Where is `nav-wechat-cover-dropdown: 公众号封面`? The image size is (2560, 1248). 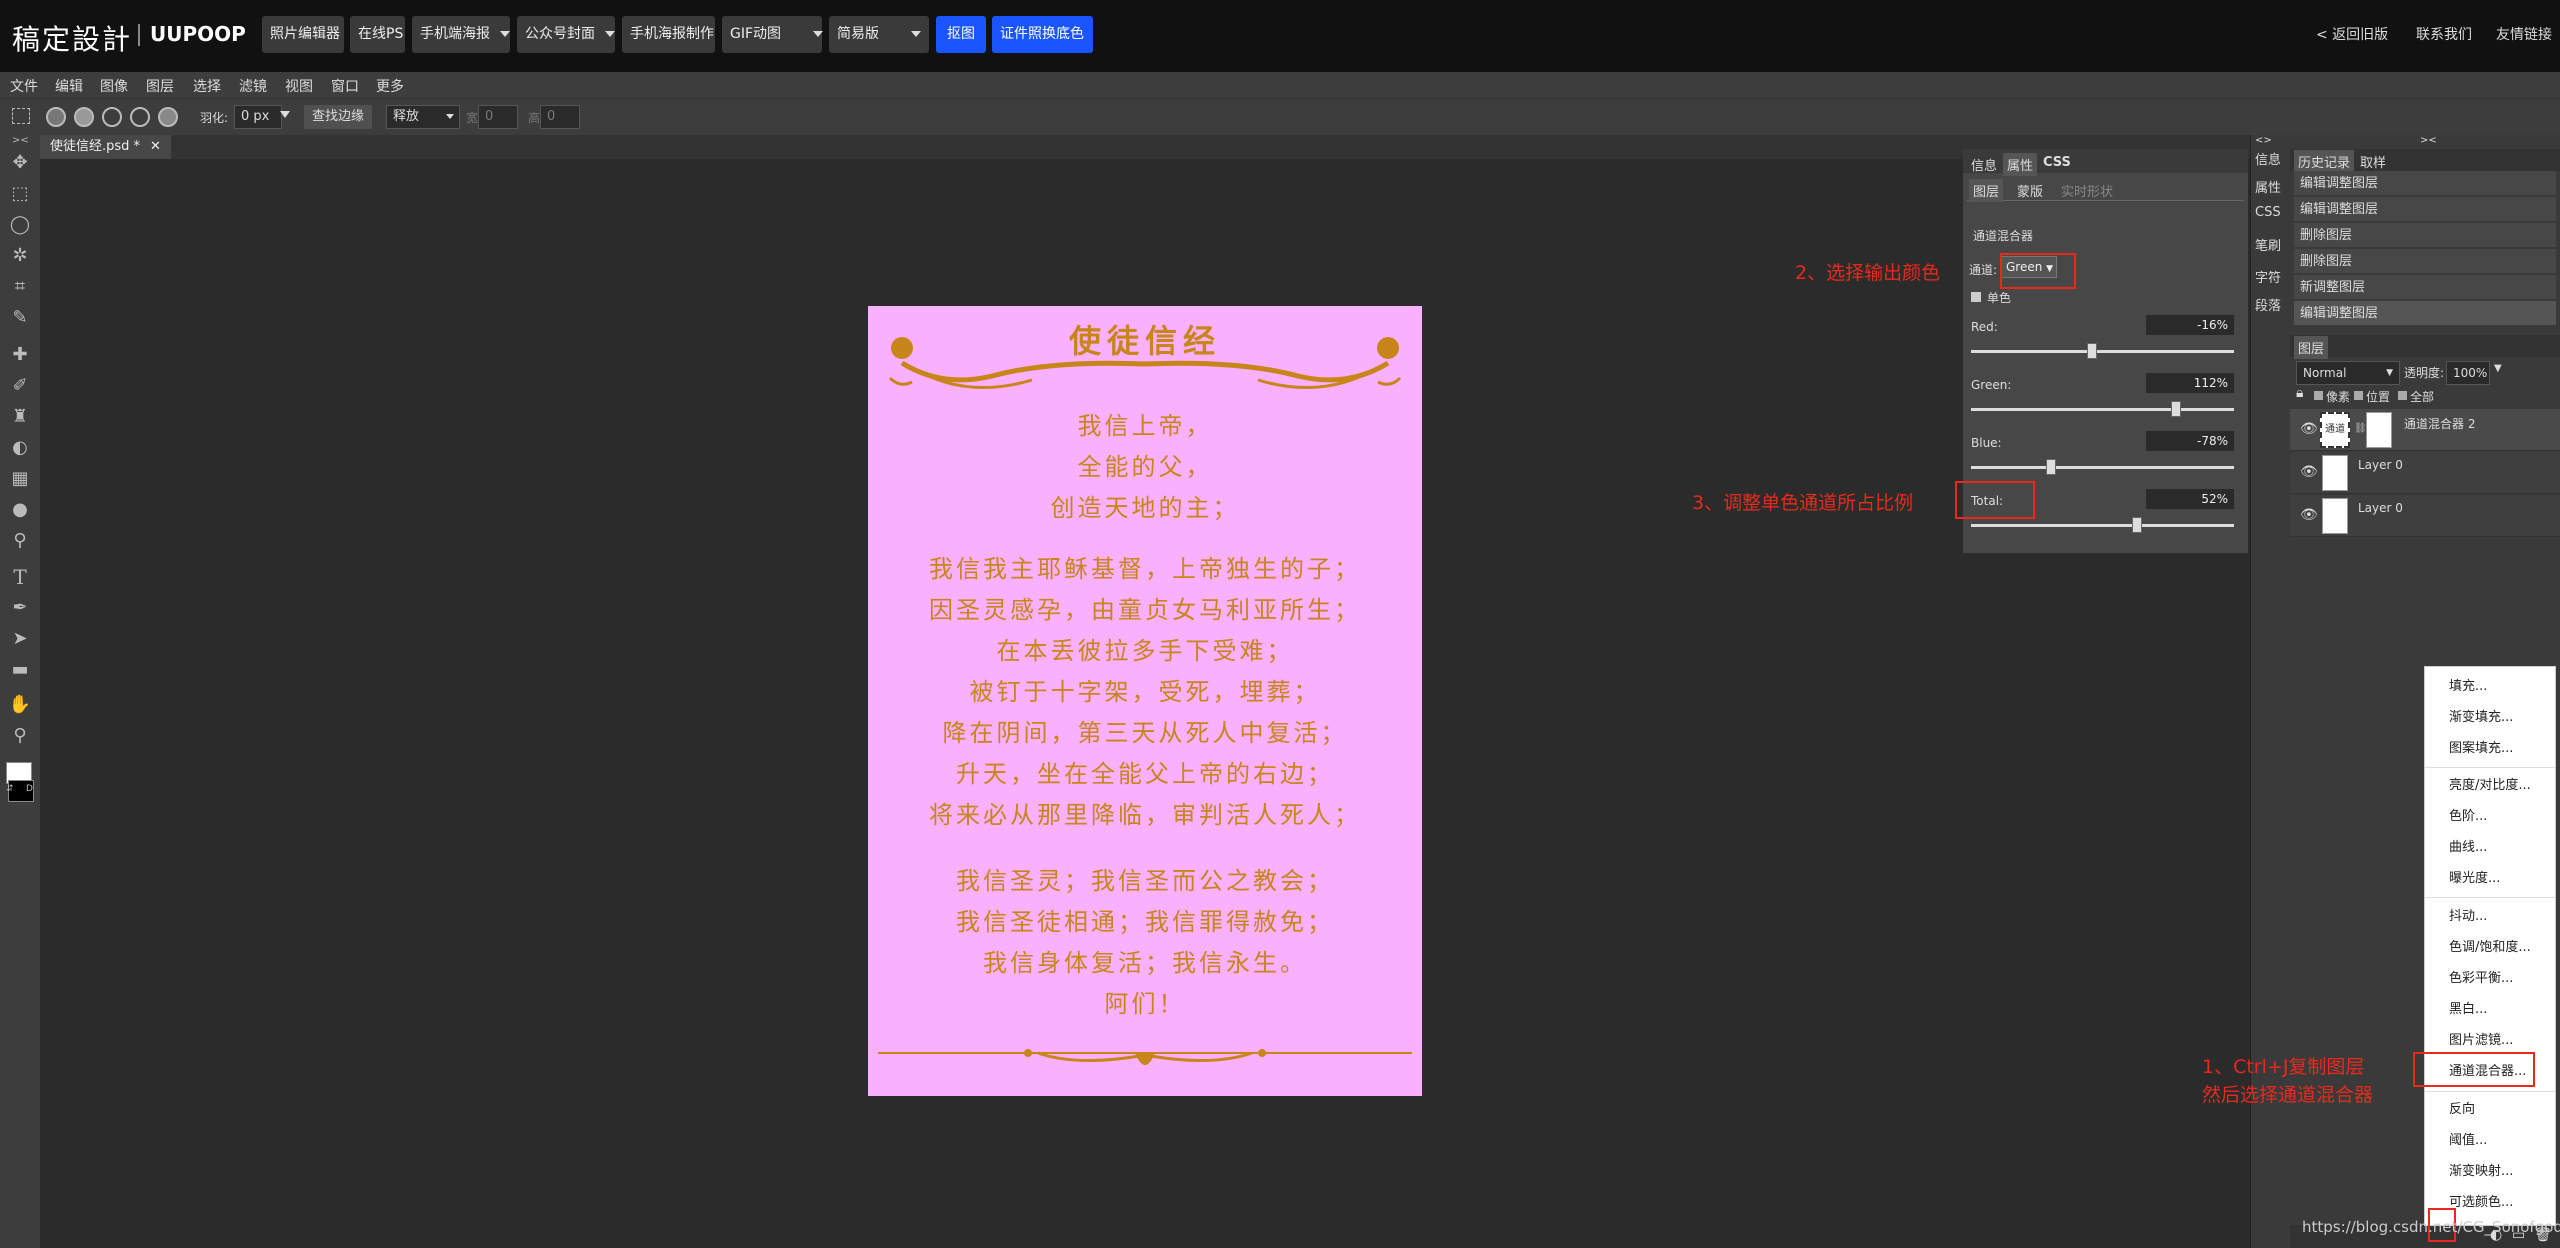 nav-wechat-cover-dropdown: 公众号封面 is located at coordinates (566, 34).